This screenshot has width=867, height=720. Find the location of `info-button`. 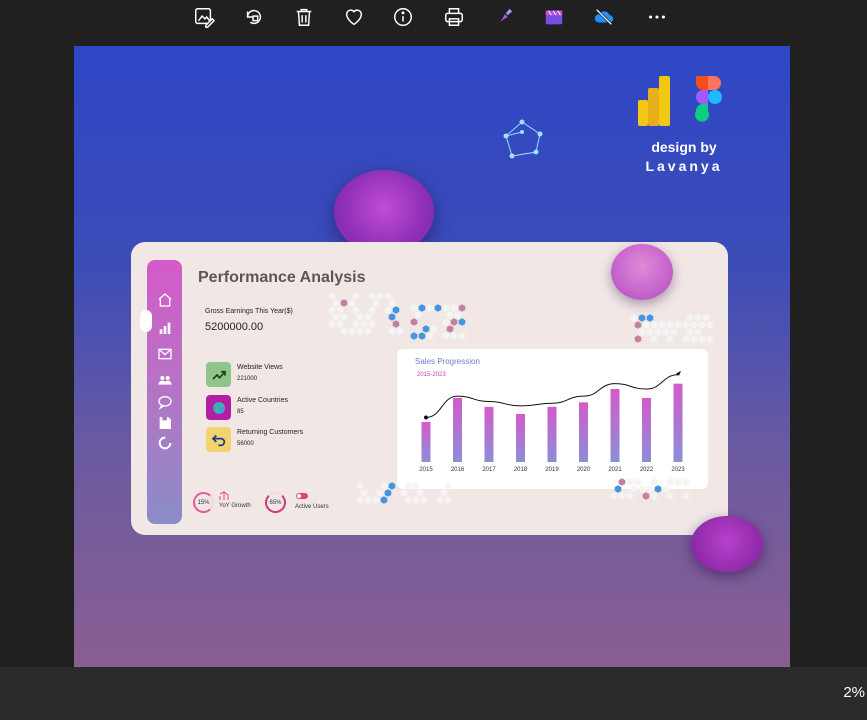

info-button is located at coordinates (403, 17).